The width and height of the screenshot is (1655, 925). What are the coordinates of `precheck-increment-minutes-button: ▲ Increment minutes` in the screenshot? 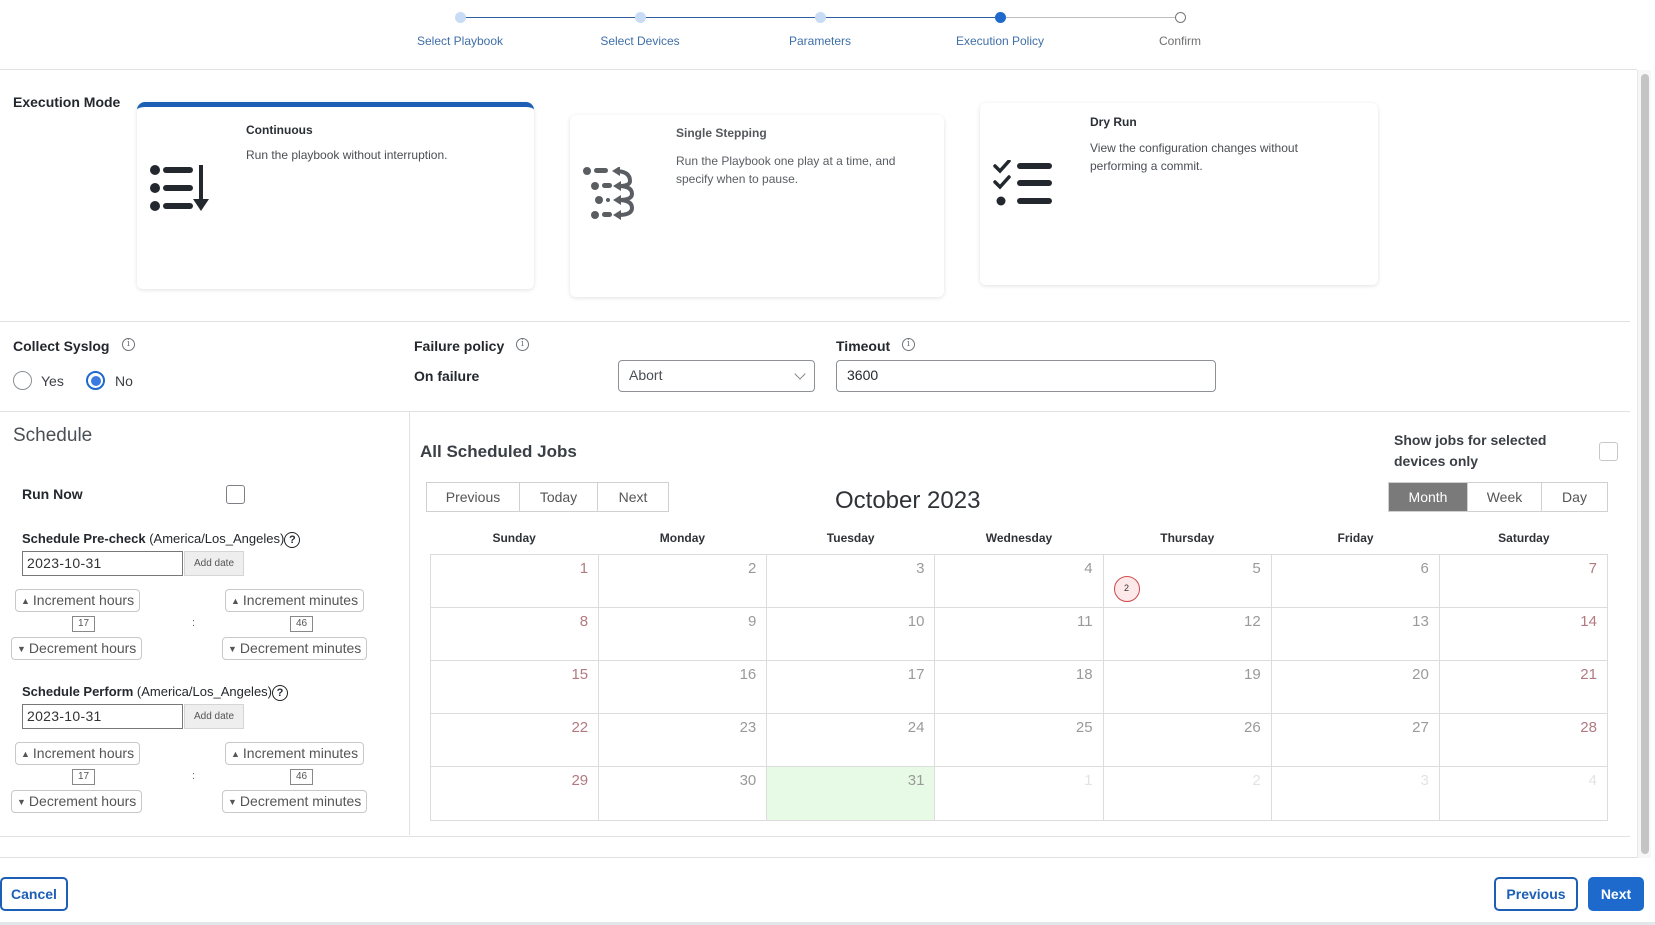 It's located at (295, 600).